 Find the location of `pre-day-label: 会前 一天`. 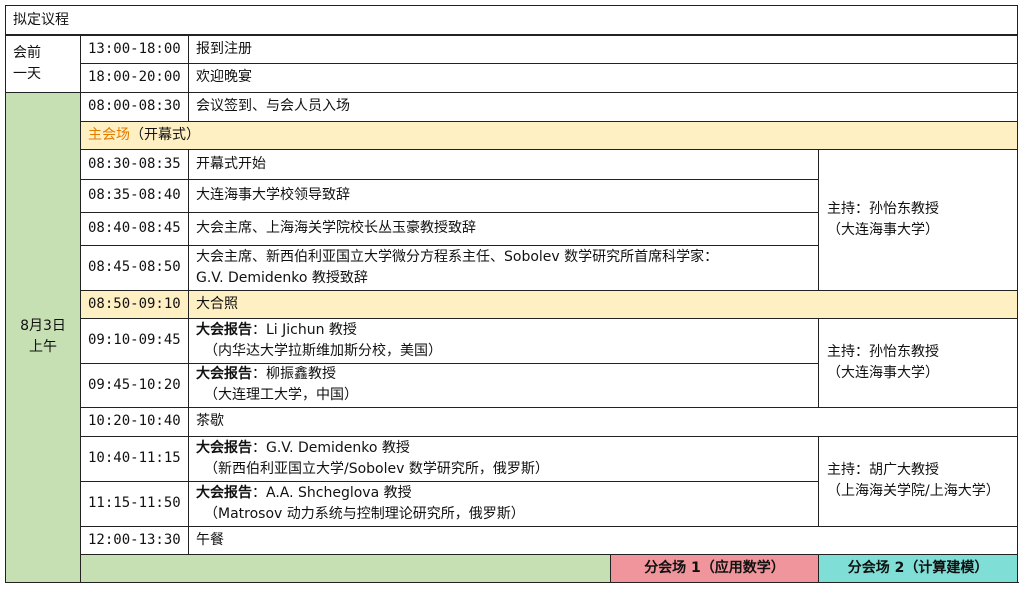

pre-day-label: 会前 一天 is located at coordinates (43, 63).